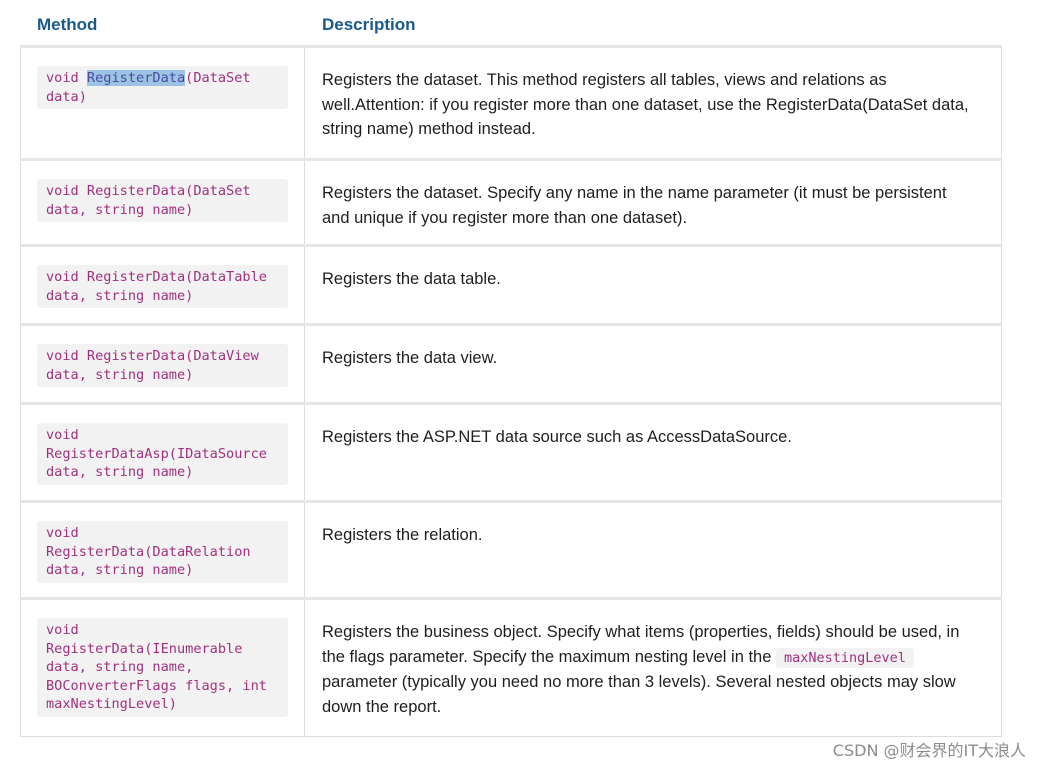 This screenshot has width=1042, height=768. What do you see at coordinates (152, 356) in the screenshot?
I see `code-text: void RegisterData(DataView` at bounding box center [152, 356].